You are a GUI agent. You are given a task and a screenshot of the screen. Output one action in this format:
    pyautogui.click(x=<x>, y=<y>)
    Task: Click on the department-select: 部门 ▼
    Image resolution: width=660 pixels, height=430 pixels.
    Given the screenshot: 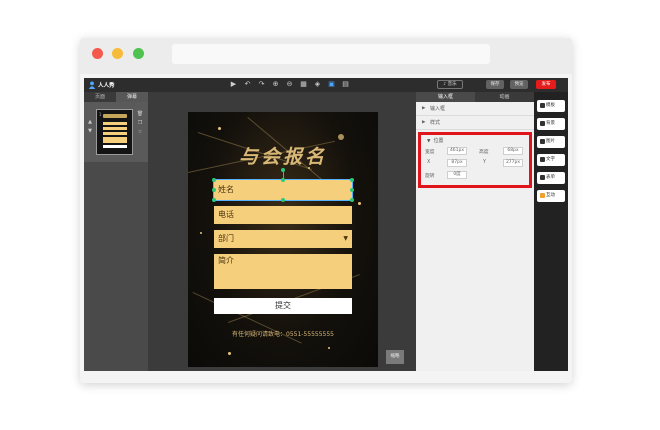 What is the action you would take?
    pyautogui.click(x=283, y=239)
    